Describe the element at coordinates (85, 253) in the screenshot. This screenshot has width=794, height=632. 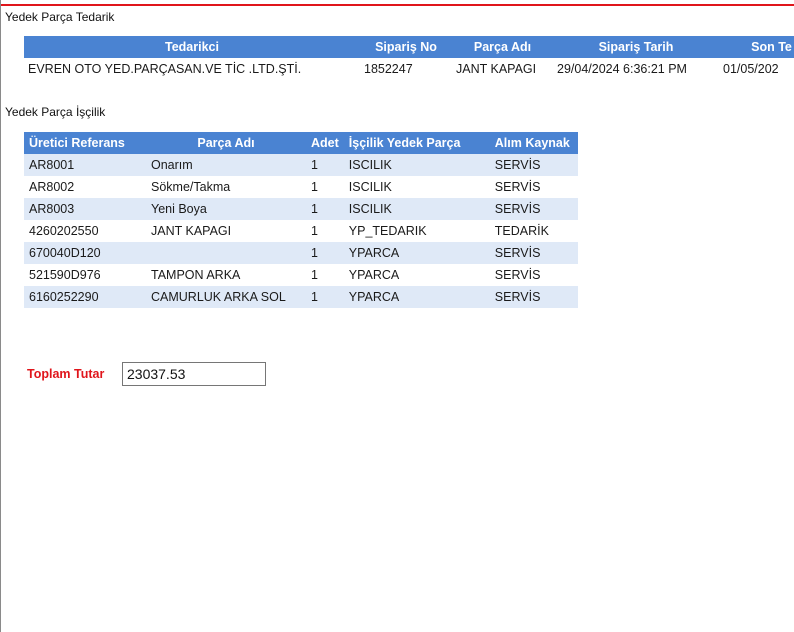
I see `cell-reference: 670040D120` at that location.